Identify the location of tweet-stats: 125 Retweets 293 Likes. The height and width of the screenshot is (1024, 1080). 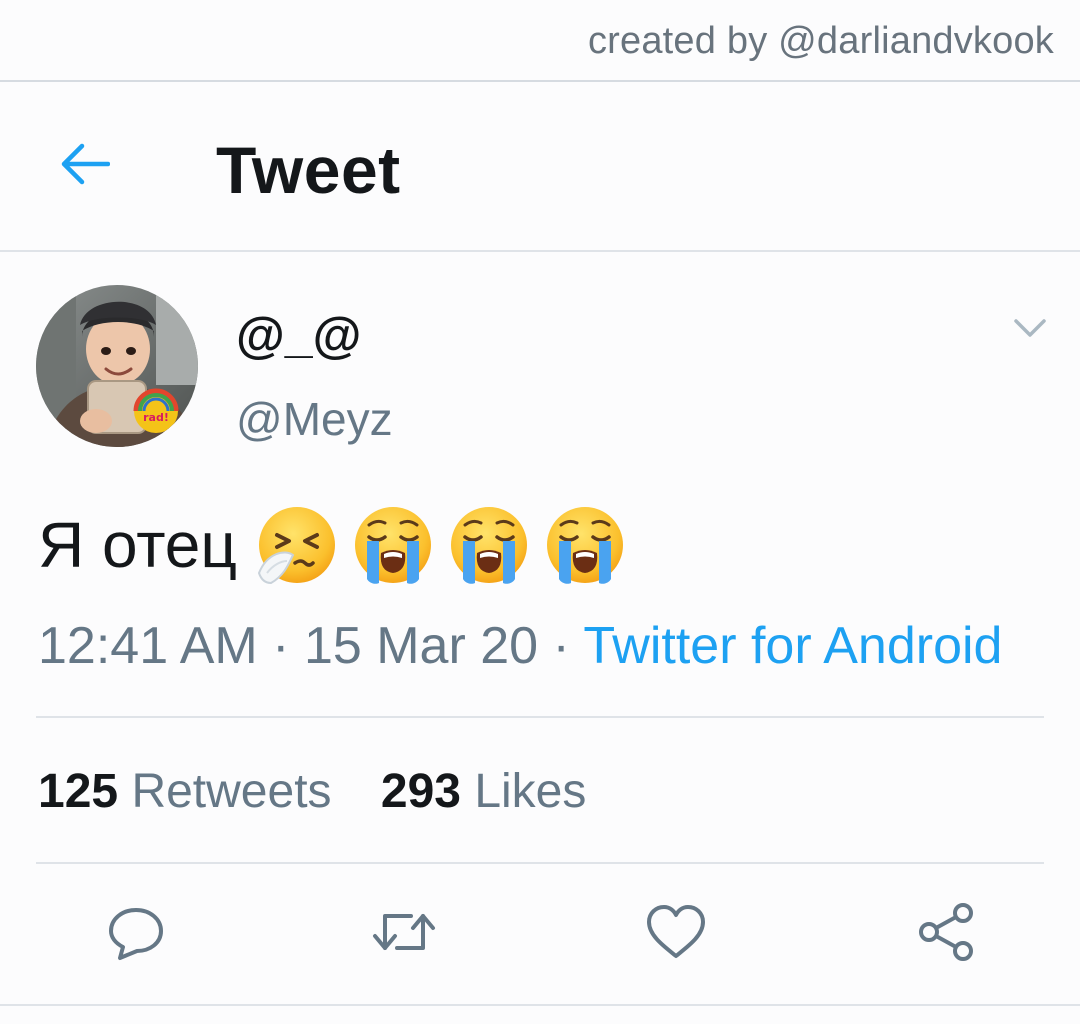
(330, 791).